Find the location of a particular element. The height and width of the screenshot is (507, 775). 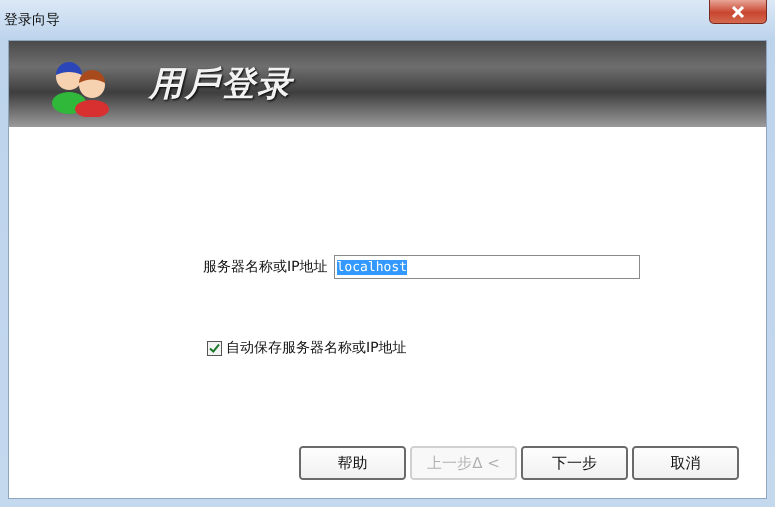

checkbox-label: 自动保存服务器名称或IP地址 is located at coordinates (316, 348).